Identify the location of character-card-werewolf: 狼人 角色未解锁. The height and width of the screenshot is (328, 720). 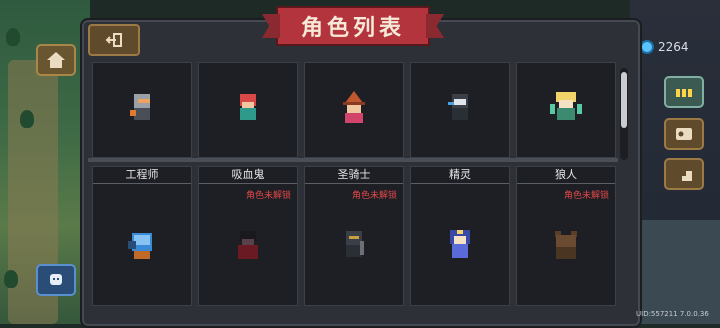
(566, 236).